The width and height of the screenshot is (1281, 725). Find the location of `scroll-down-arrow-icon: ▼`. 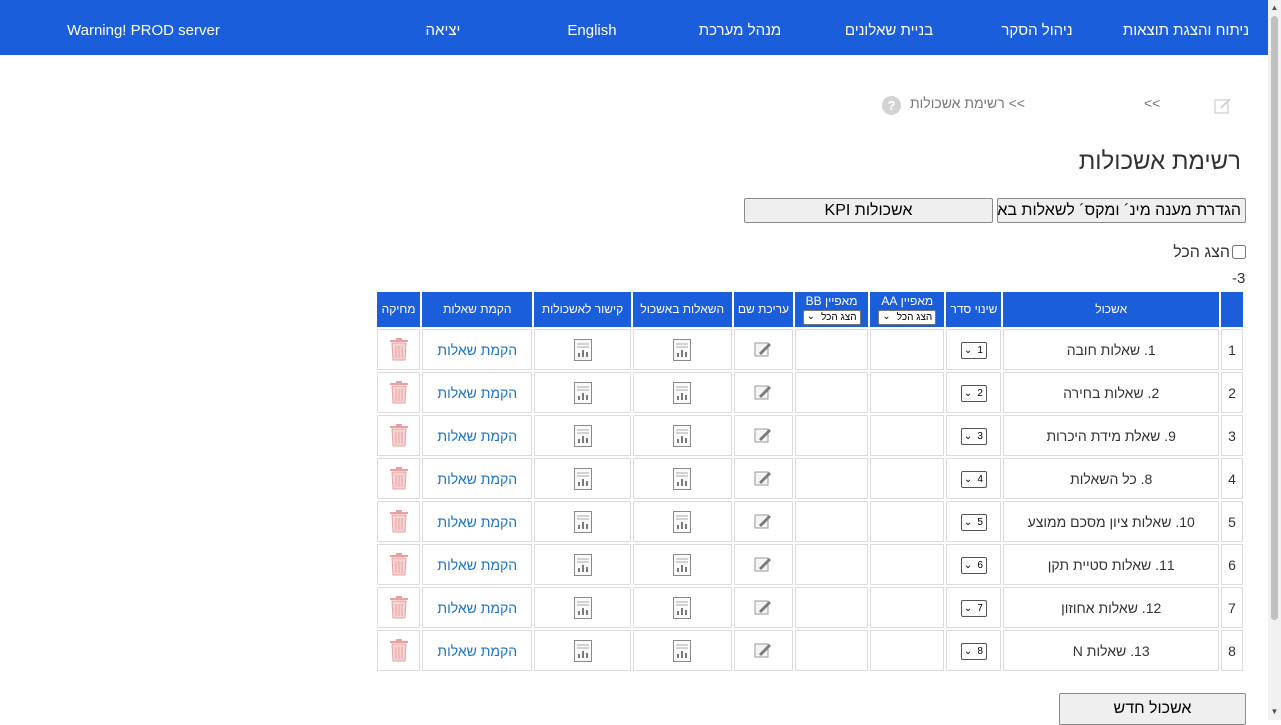

scroll-down-arrow-icon: ▼ is located at coordinates (1274, 712).